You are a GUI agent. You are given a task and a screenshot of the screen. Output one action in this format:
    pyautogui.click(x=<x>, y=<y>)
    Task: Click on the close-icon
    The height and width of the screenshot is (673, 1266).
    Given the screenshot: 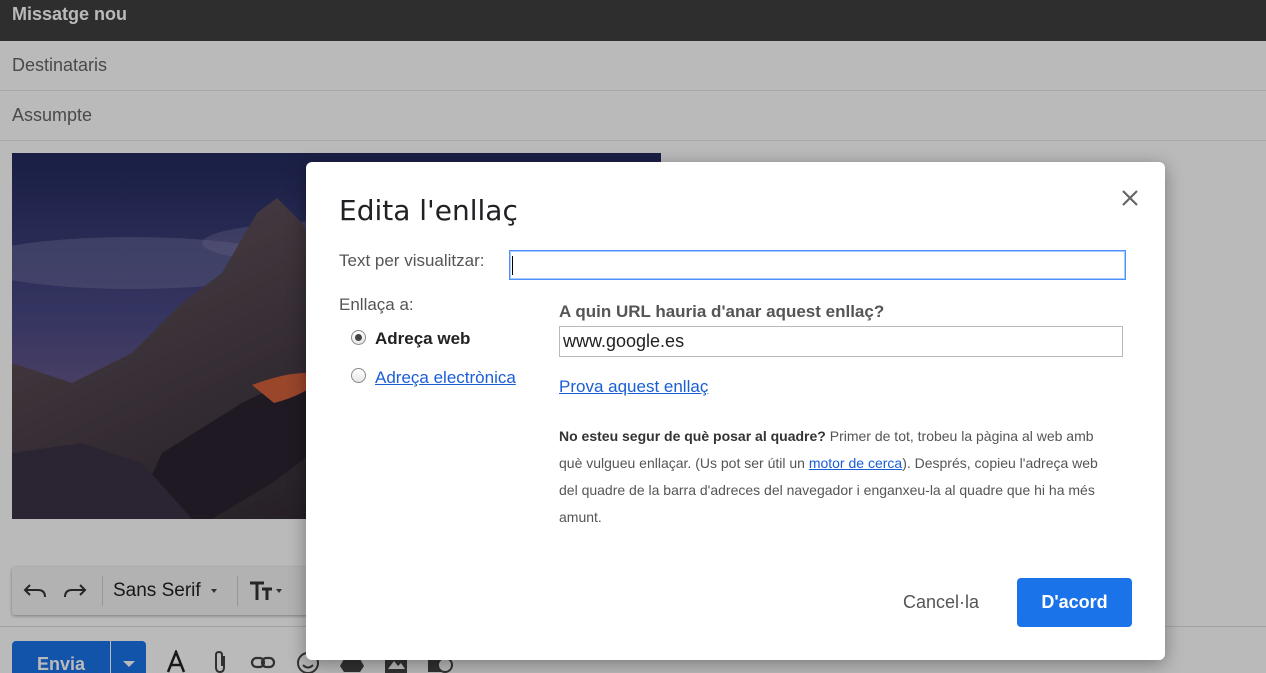 What is the action you would take?
    pyautogui.click(x=1130, y=198)
    